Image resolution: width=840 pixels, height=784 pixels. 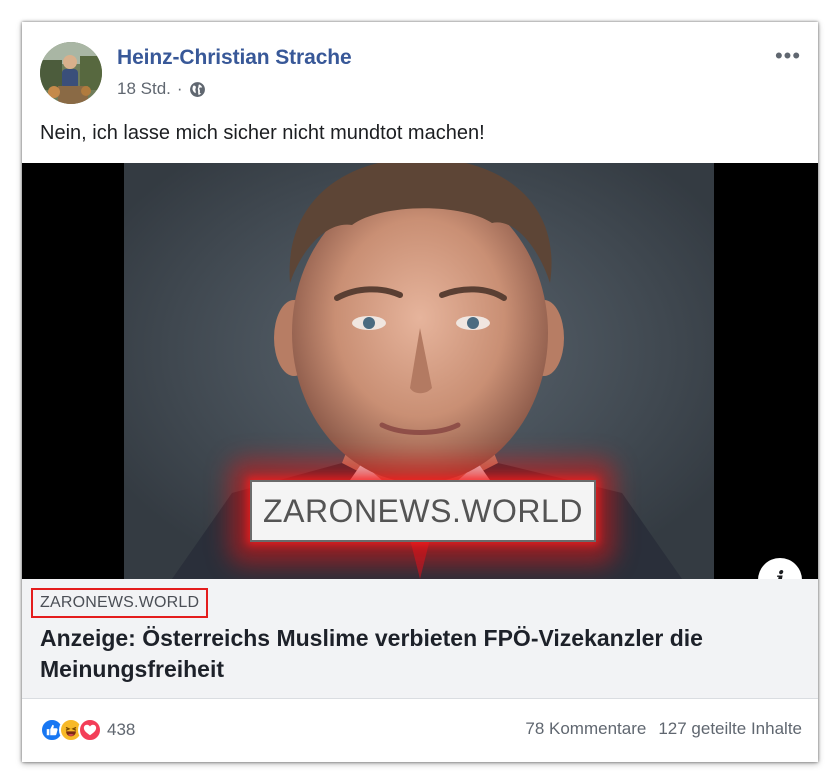 I want to click on post-meta: 18 Std. ·, so click(x=161, y=89).